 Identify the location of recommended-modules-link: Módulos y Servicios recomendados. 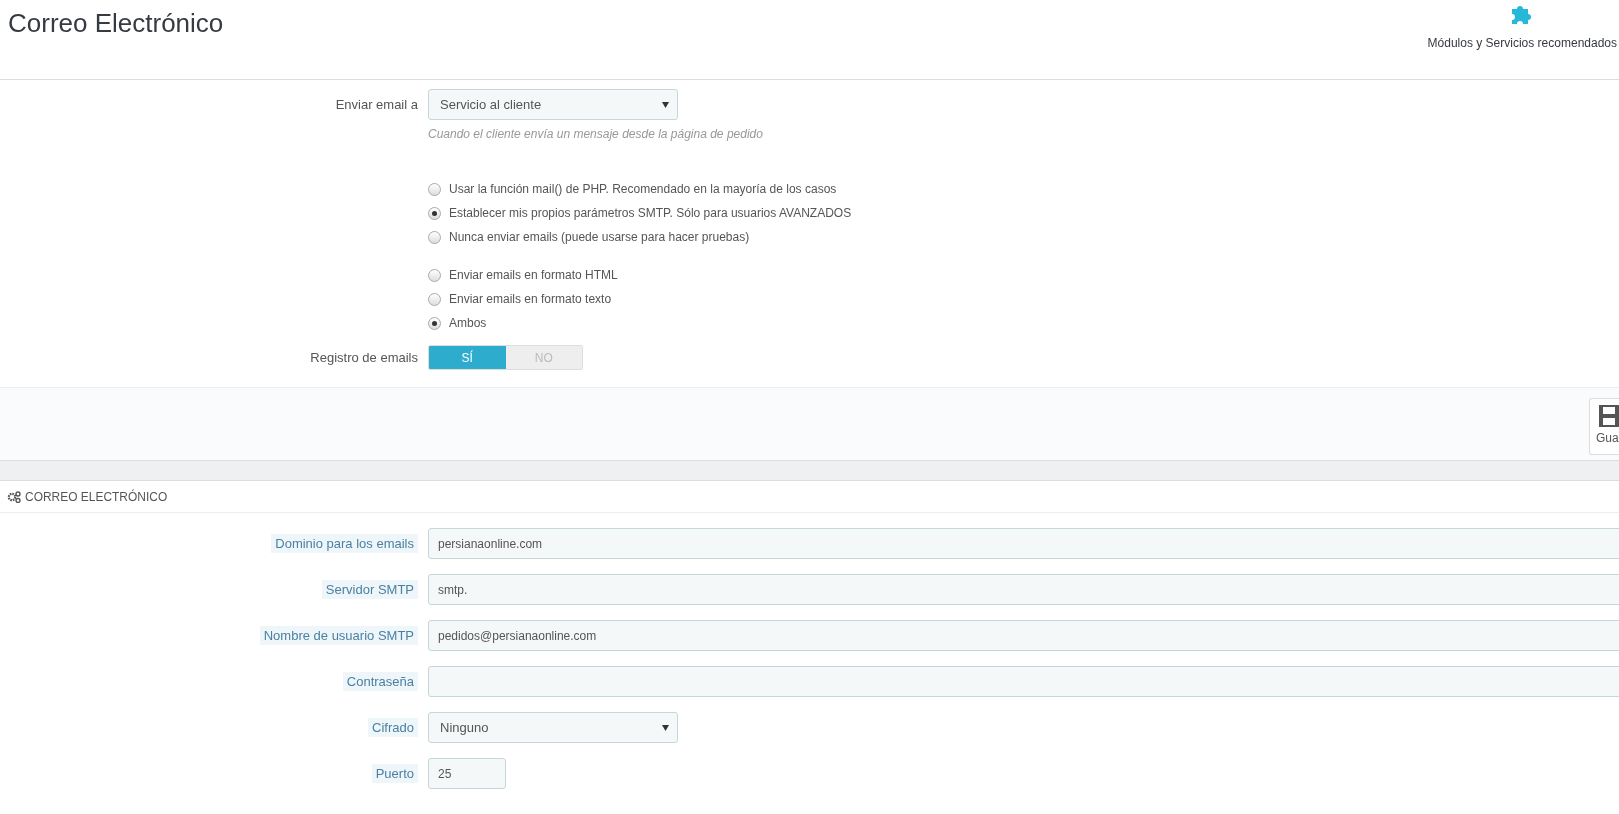
(1522, 40).